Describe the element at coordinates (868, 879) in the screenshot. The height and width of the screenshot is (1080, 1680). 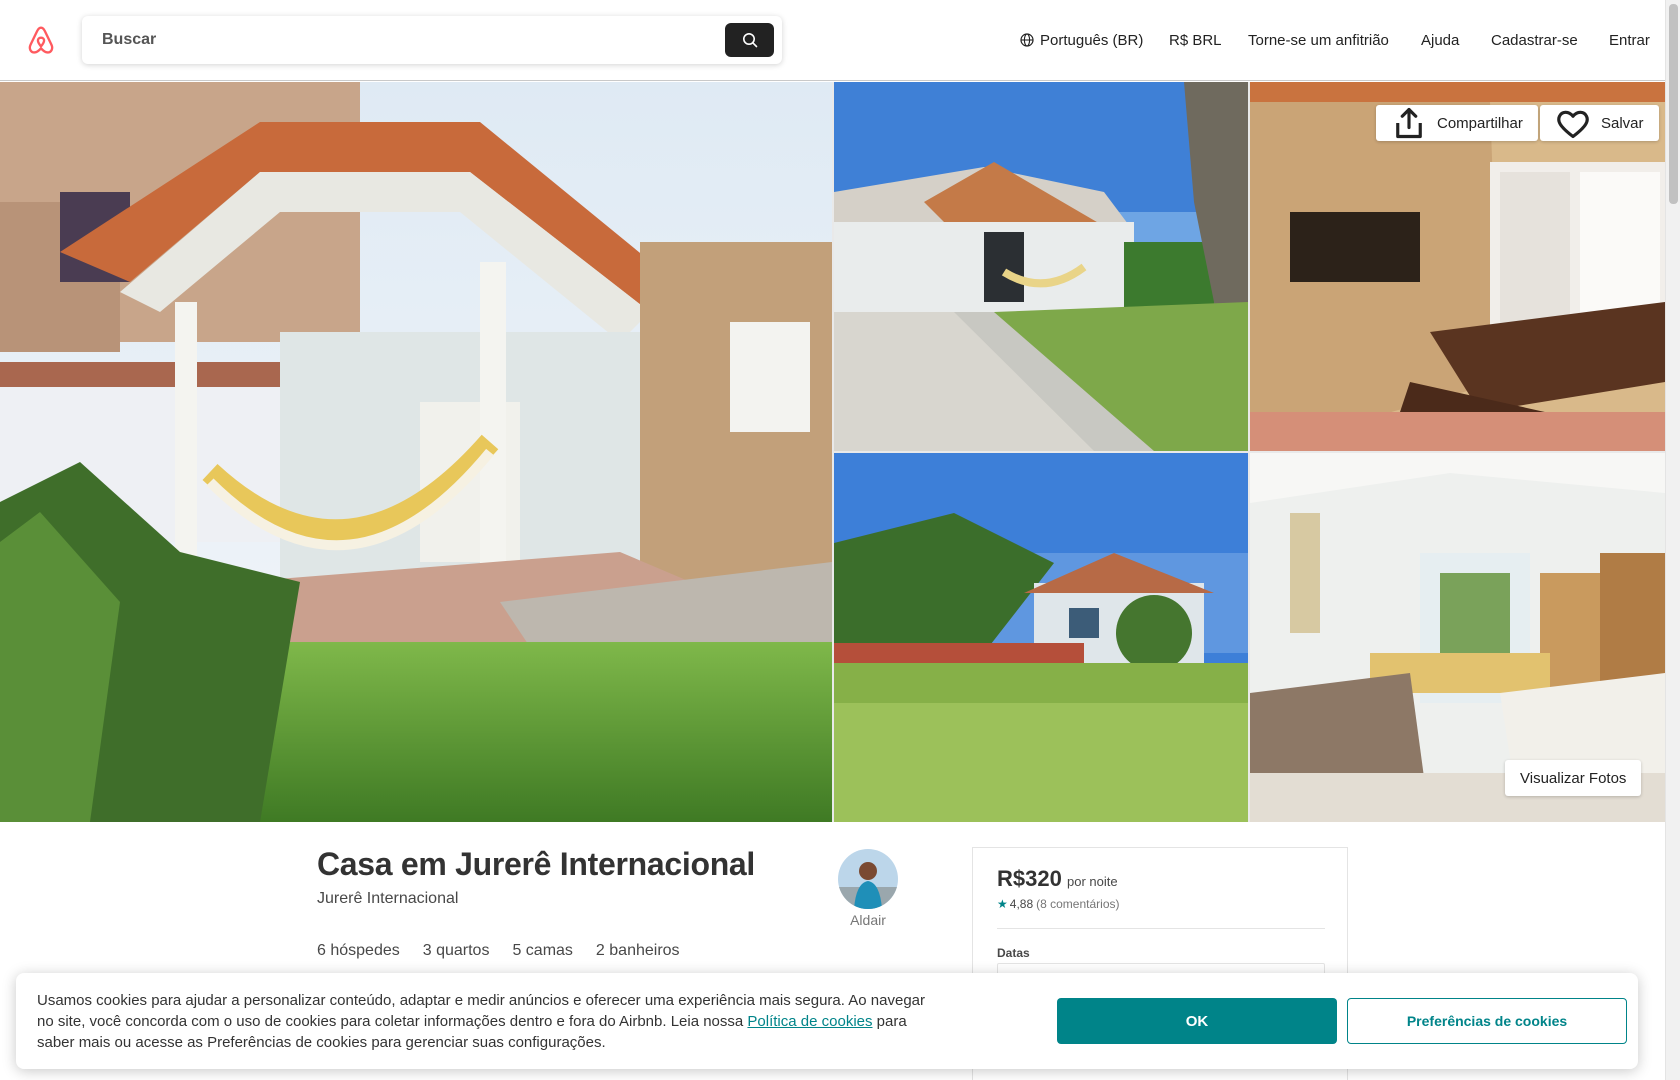
I see `host-avatar` at that location.